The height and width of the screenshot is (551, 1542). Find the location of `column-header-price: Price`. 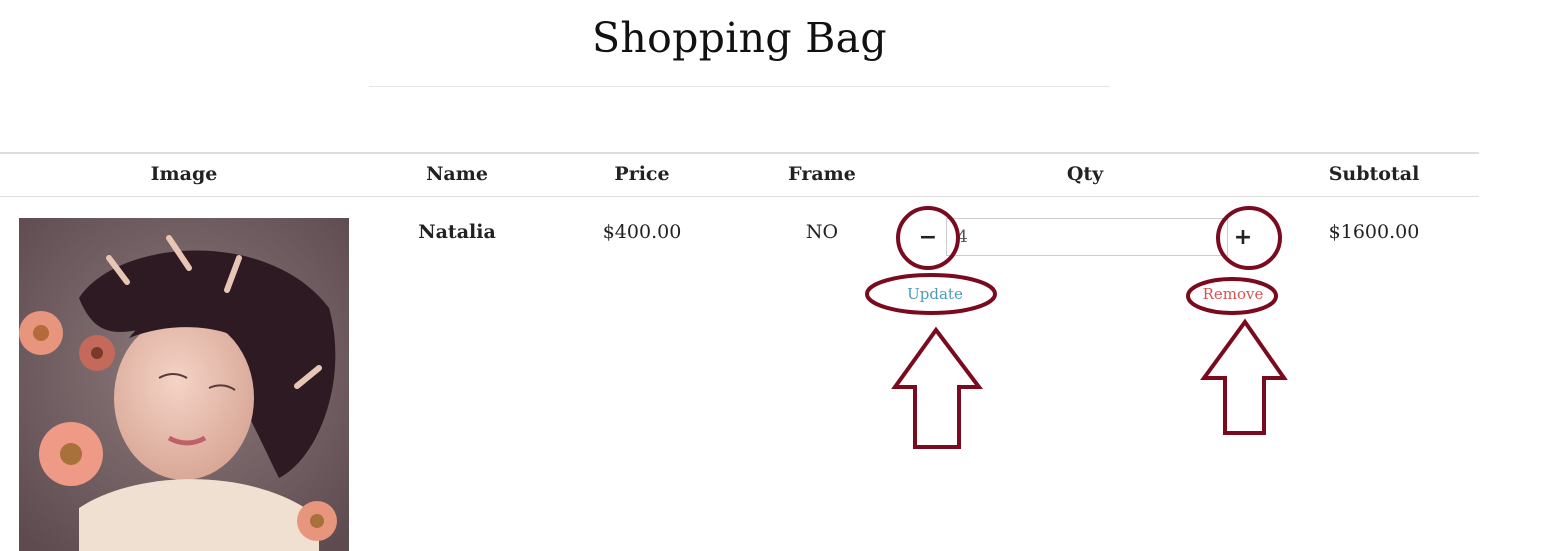

column-header-price: Price is located at coordinates (642, 174).